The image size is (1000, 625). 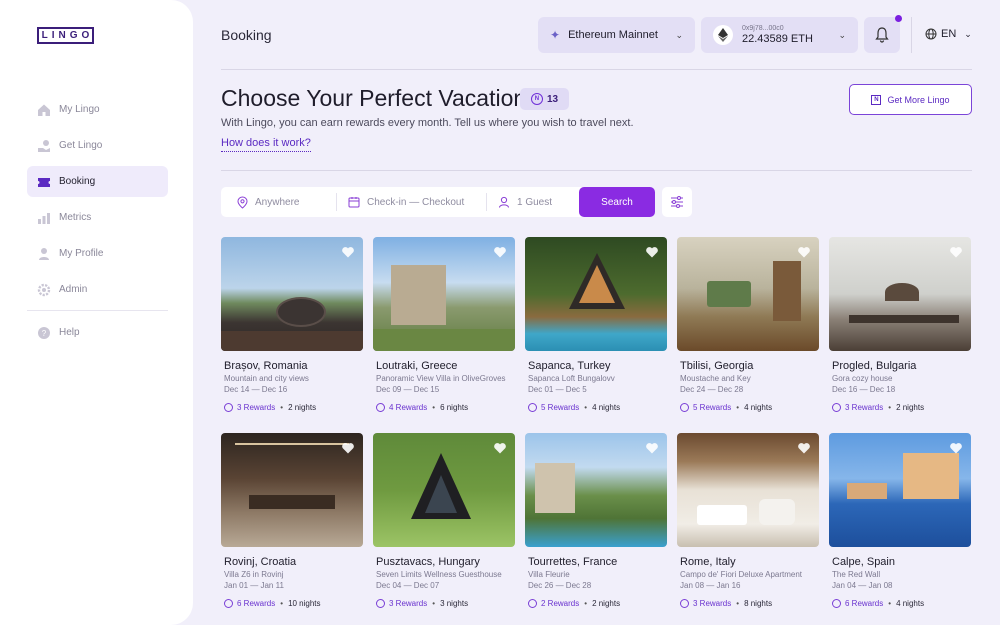 What do you see at coordinates (97, 217) in the screenshot?
I see `sidebar-item-metrics: Metrics` at bounding box center [97, 217].